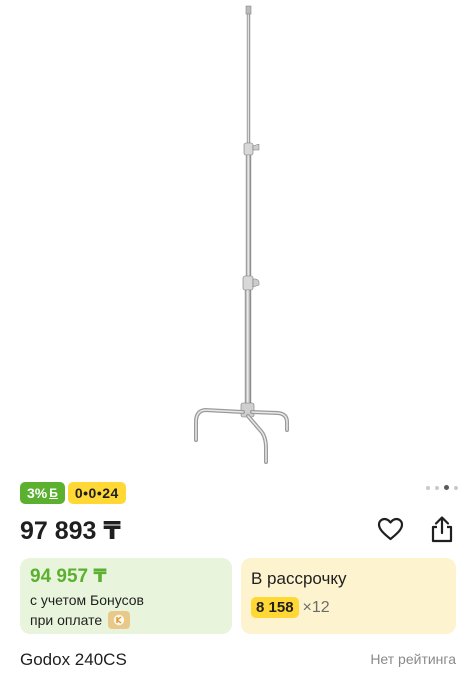 The width and height of the screenshot is (476, 700). What do you see at coordinates (299, 578) in the screenshot?
I see `installment-title: В рассрочку` at bounding box center [299, 578].